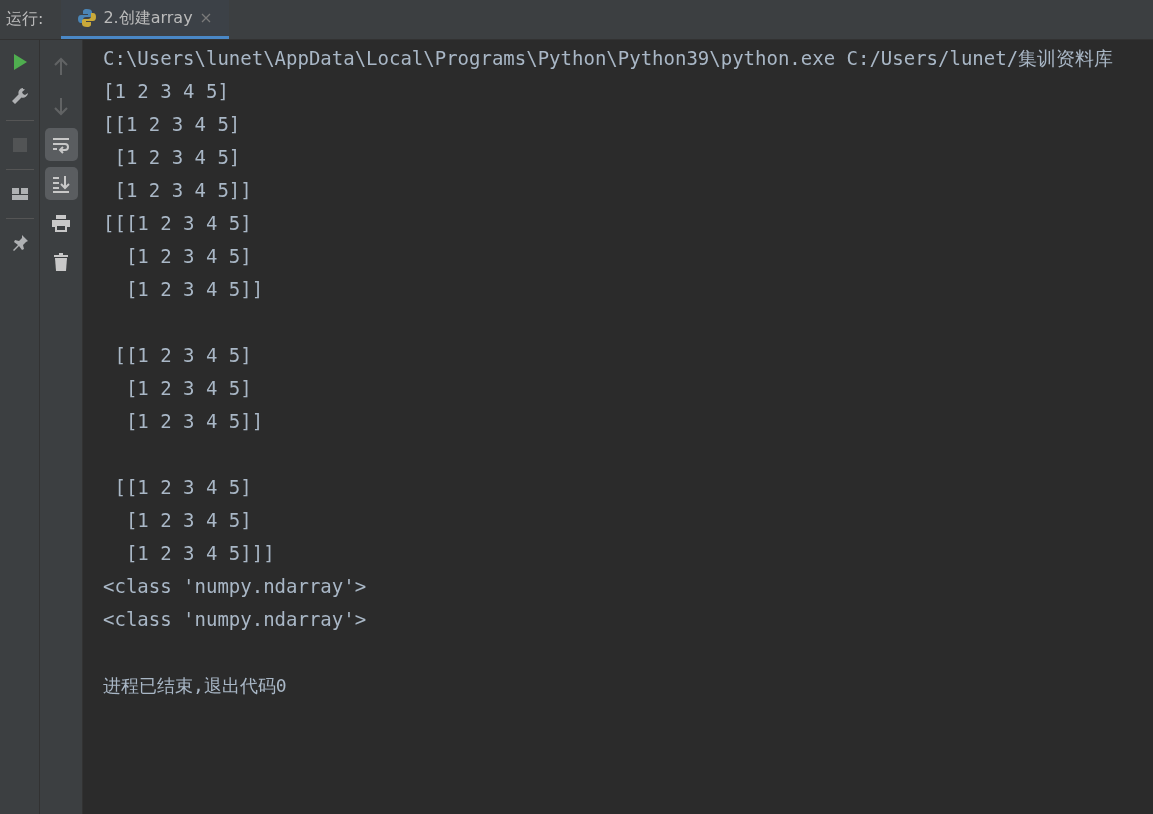 This screenshot has width=1153, height=814. Describe the element at coordinates (61, 222) in the screenshot. I see `print-icon` at that location.